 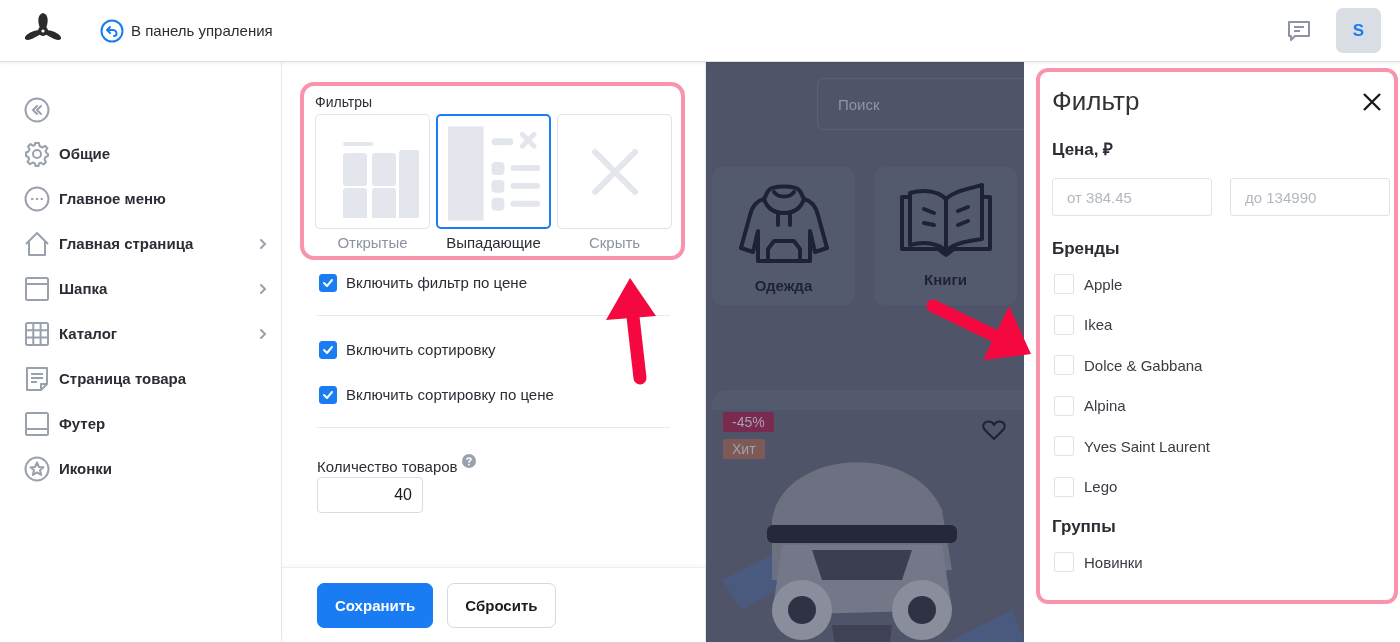 What do you see at coordinates (748, 422) in the screenshot?
I see `product-badge: -45%` at bounding box center [748, 422].